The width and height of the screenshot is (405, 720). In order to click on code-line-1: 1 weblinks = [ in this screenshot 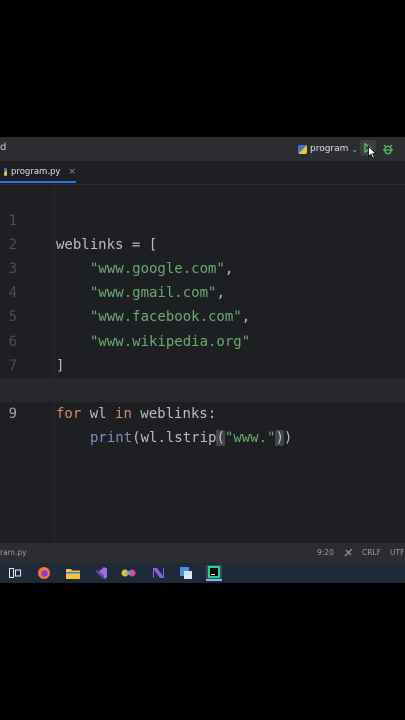, I will do `click(202, 219)`.